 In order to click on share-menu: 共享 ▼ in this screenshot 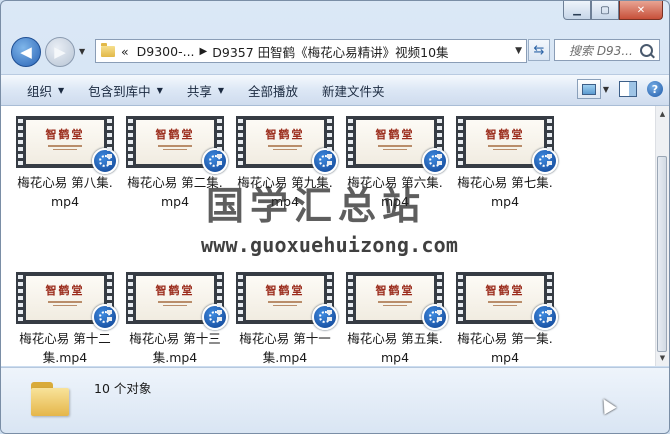, I will do `click(205, 90)`.